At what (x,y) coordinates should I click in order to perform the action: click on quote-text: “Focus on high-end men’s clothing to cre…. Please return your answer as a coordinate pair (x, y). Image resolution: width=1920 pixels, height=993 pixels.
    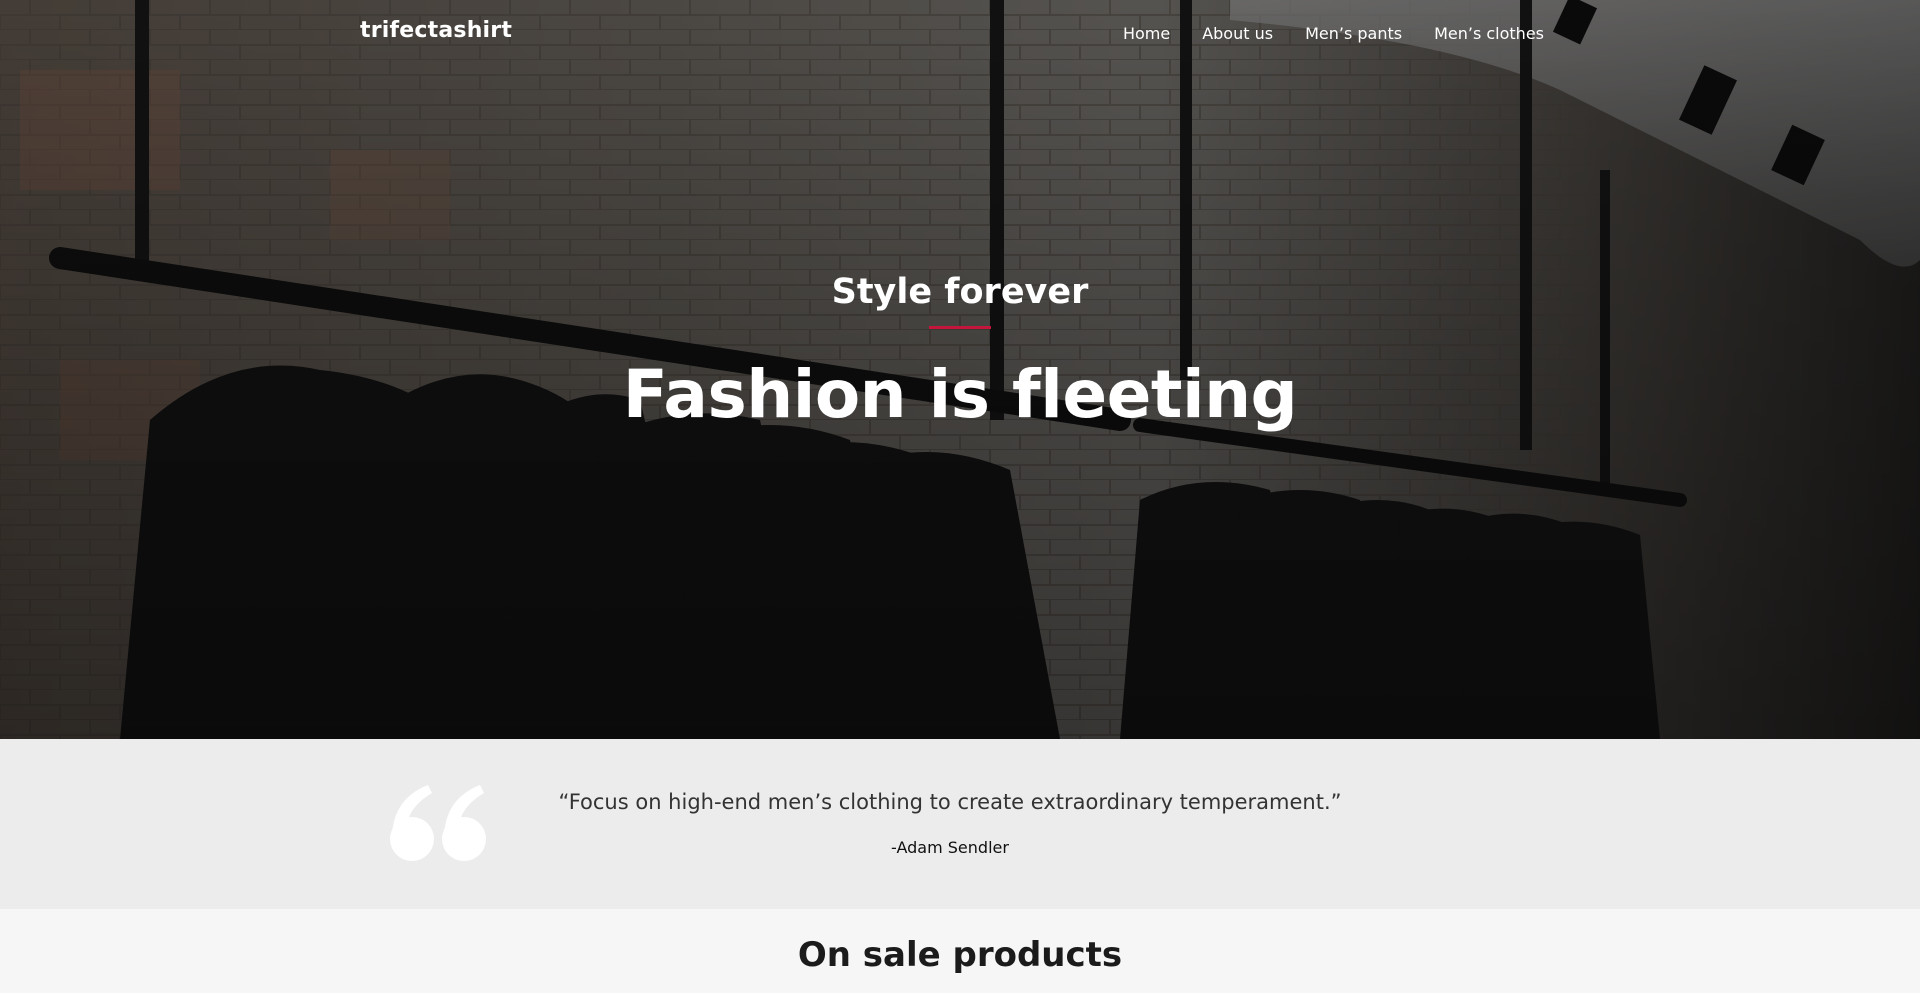
    Looking at the image, I should click on (950, 802).